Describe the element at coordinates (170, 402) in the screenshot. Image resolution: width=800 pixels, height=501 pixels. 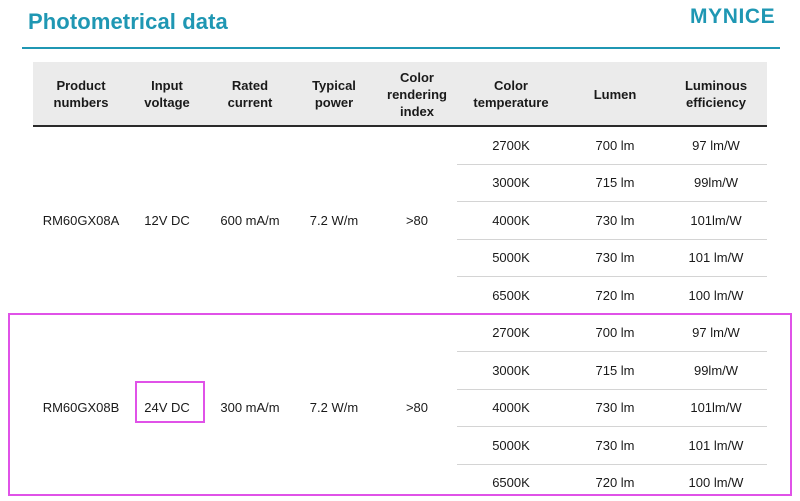
I see `highlight-box-voltage` at that location.